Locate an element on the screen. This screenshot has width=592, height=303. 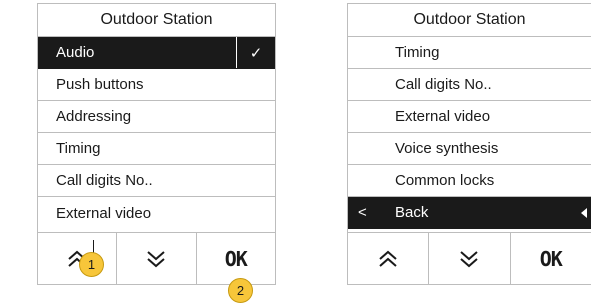
back-arrow-icon: < is located at coordinates (362, 212).